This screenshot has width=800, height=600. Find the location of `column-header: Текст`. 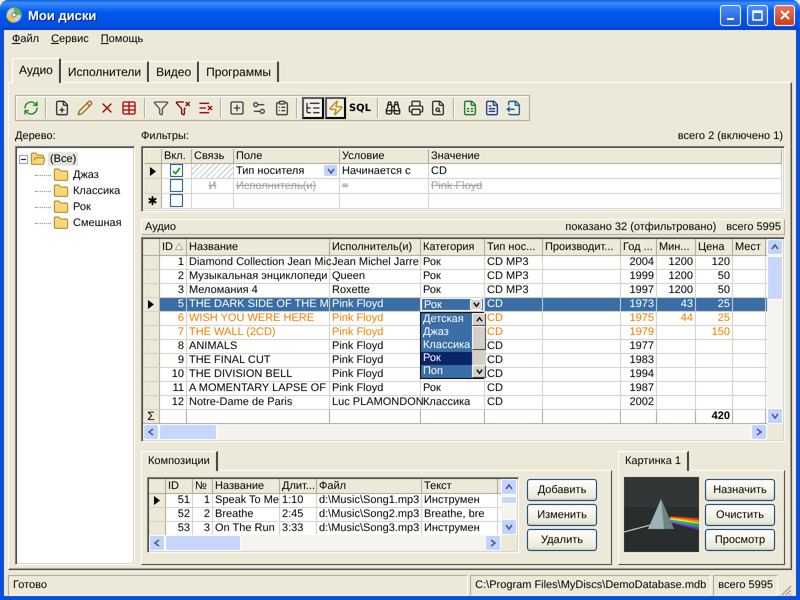

column-header: Текст is located at coordinates (460, 486).